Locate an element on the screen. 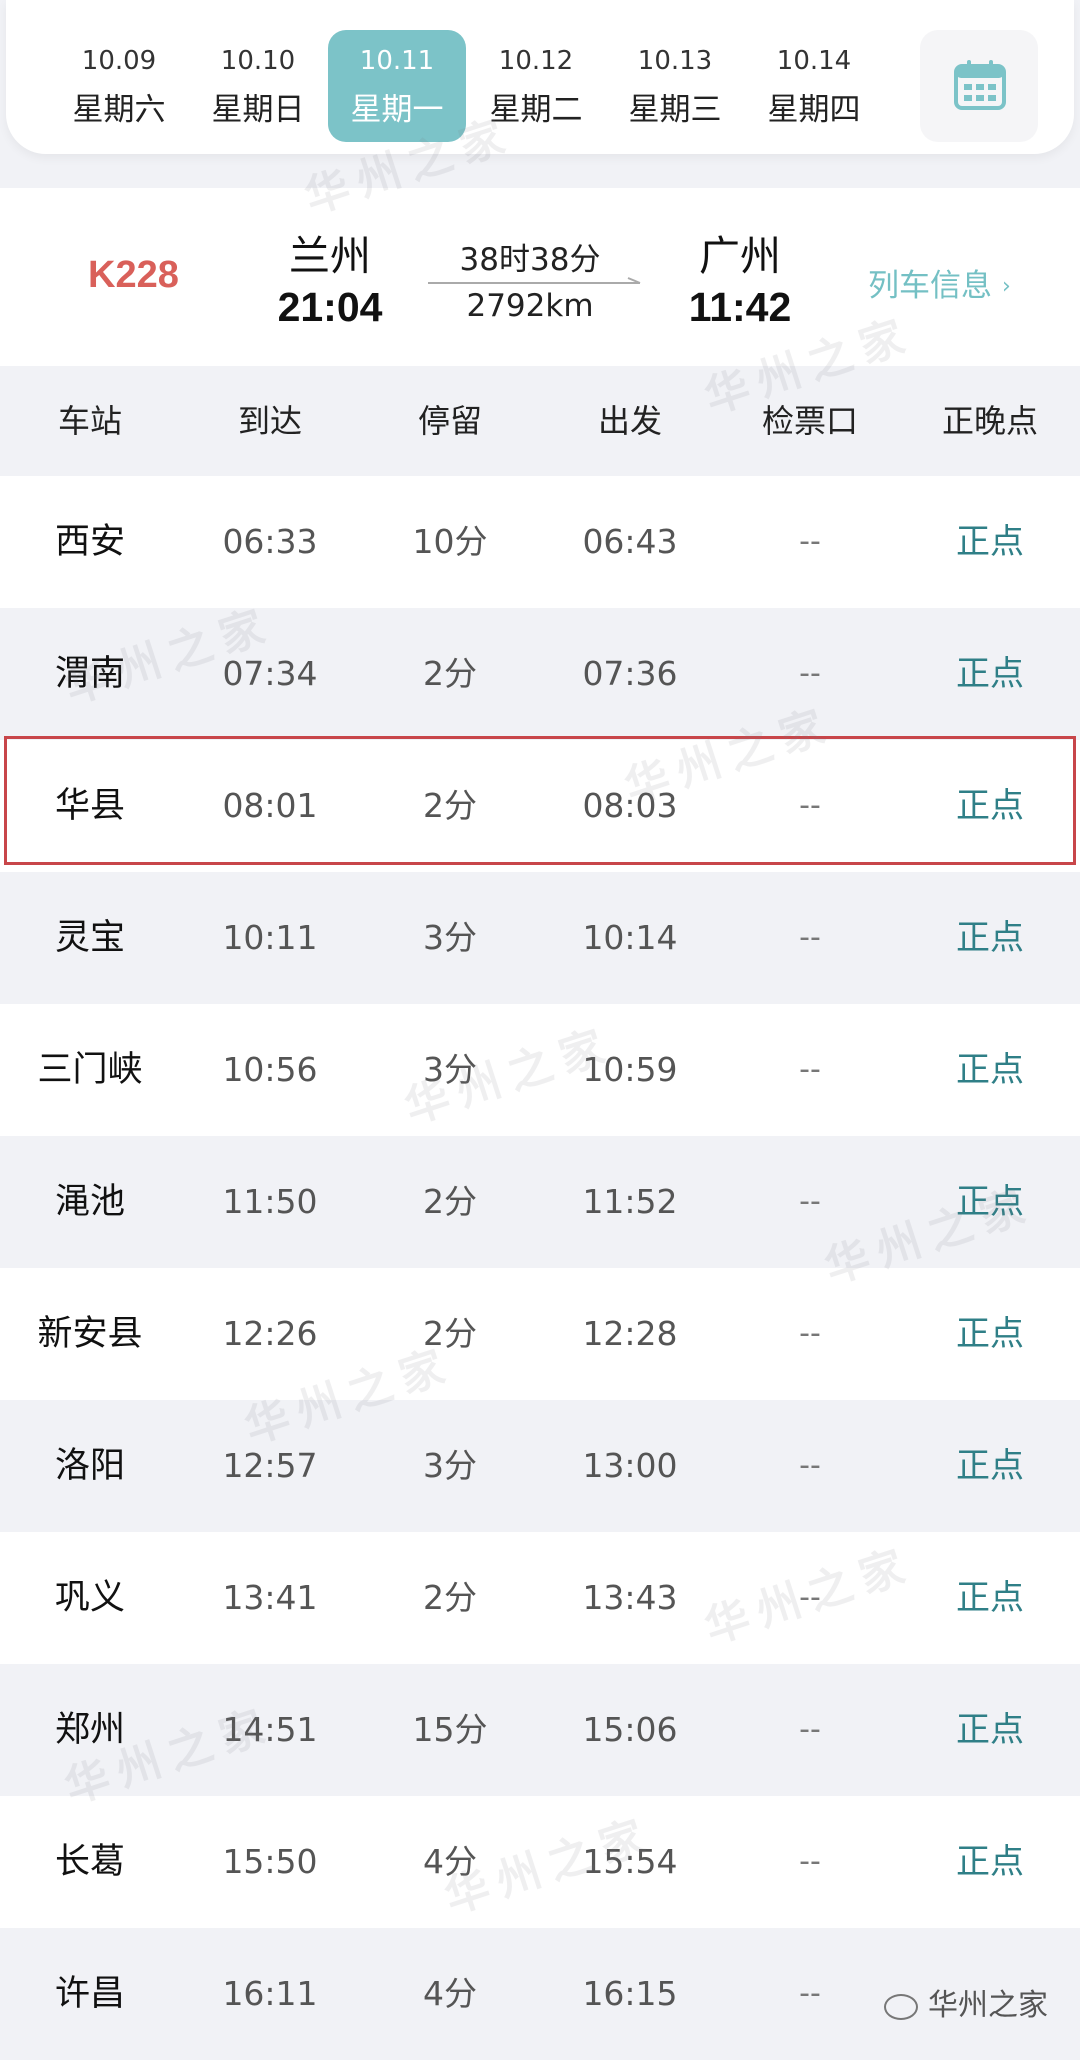 This screenshot has width=1080, height=2060. station-name: 新安县 is located at coordinates (90, 1334).